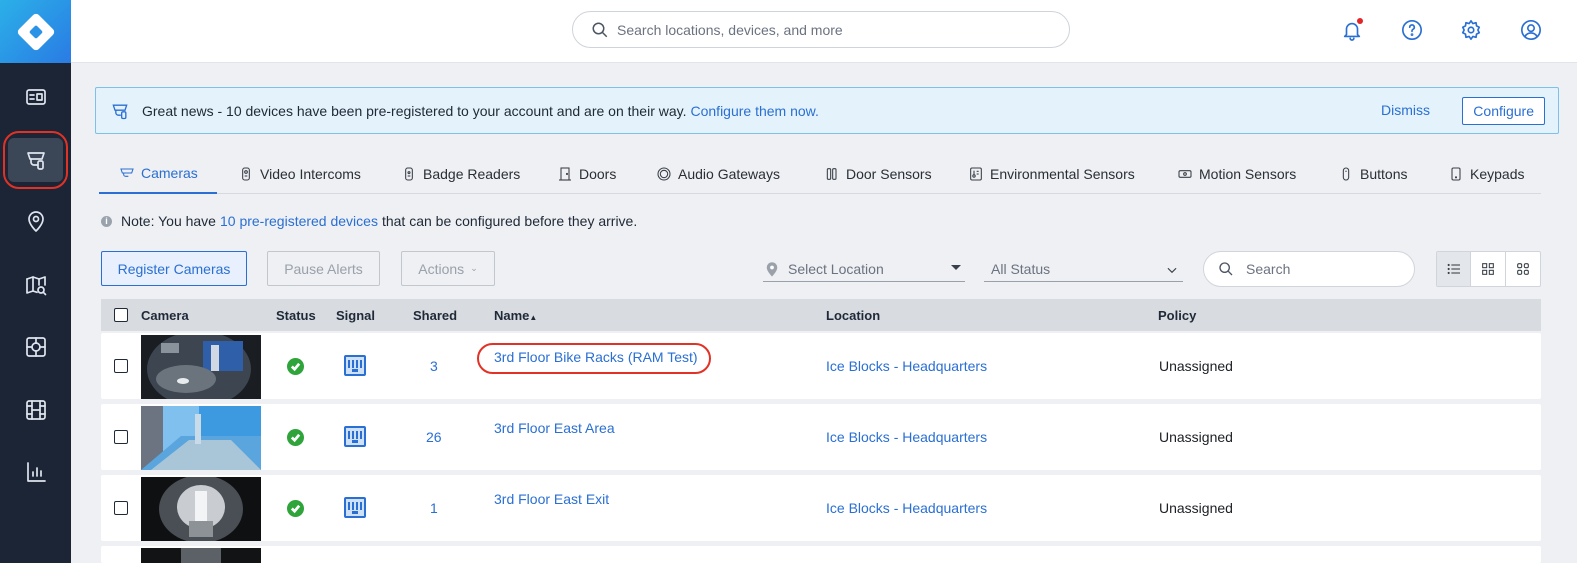 This screenshot has width=1577, height=563. What do you see at coordinates (821, 554) in the screenshot?
I see `table-row` at bounding box center [821, 554].